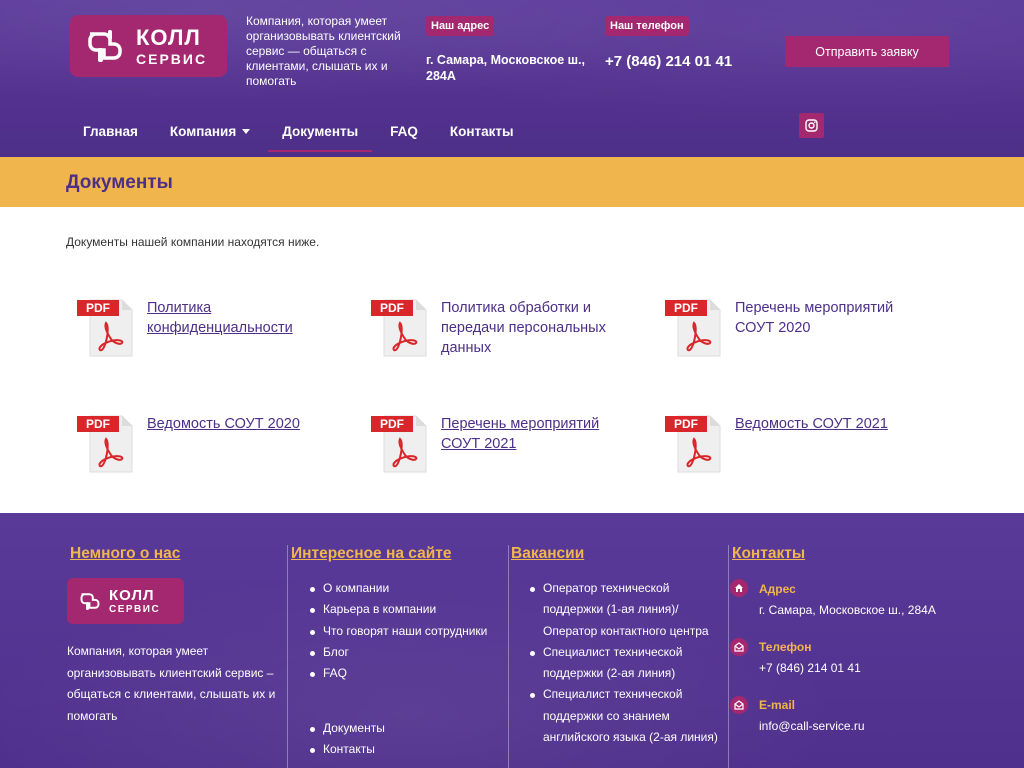 The height and width of the screenshot is (768, 1024). I want to click on contact-address-label: Адрес, so click(777, 589).